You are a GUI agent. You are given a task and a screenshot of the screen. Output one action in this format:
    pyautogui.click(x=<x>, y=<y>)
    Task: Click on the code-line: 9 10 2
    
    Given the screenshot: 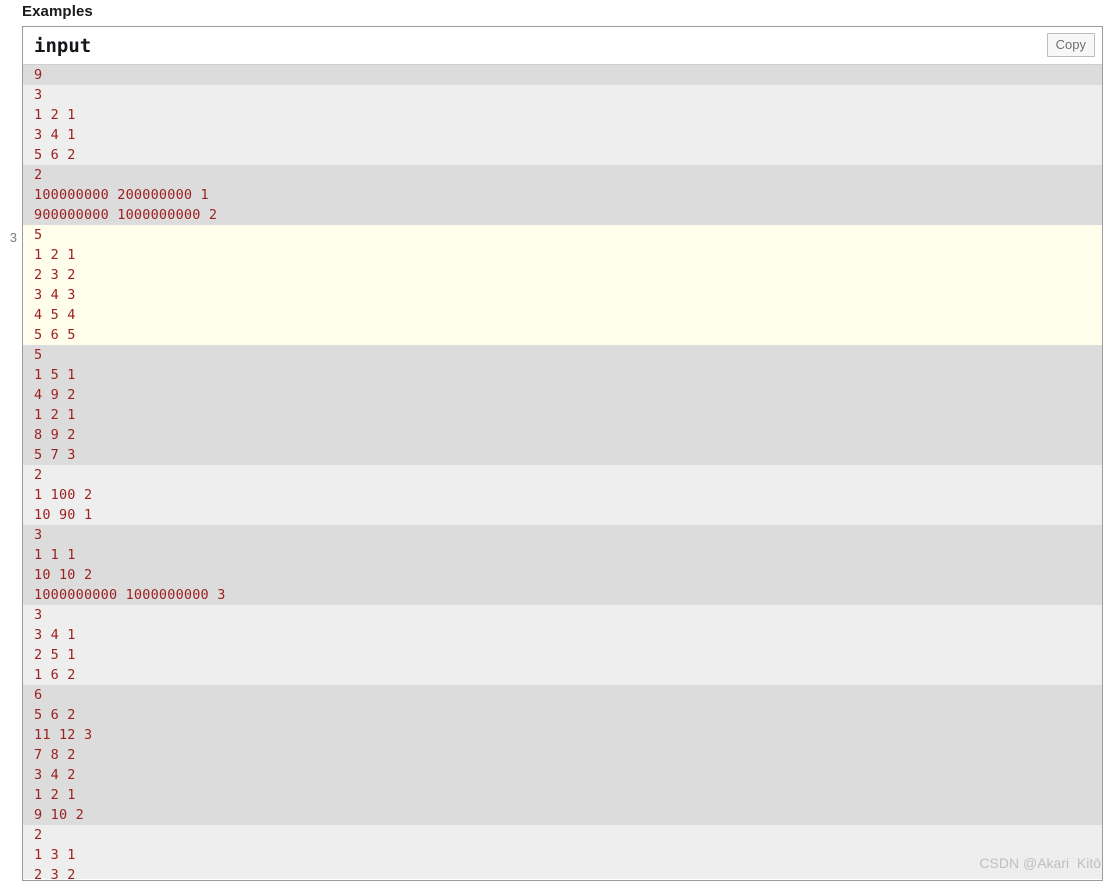 What is the action you would take?
    pyautogui.click(x=59, y=815)
    